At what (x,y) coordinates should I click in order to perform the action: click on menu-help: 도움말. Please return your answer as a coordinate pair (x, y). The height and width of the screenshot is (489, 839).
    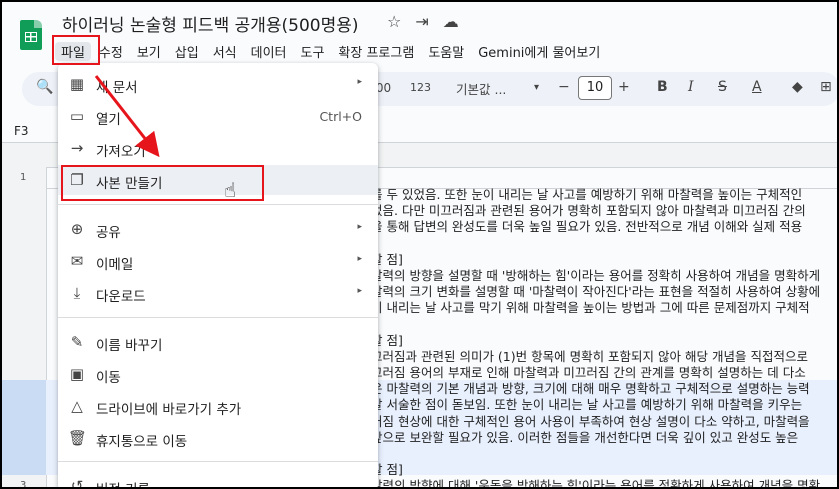
    Looking at the image, I should click on (446, 51).